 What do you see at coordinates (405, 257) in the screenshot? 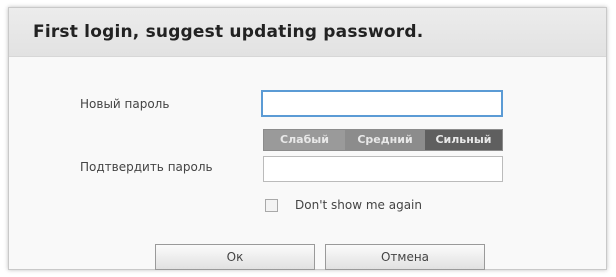
I see `cancel-button: Отмена` at bounding box center [405, 257].